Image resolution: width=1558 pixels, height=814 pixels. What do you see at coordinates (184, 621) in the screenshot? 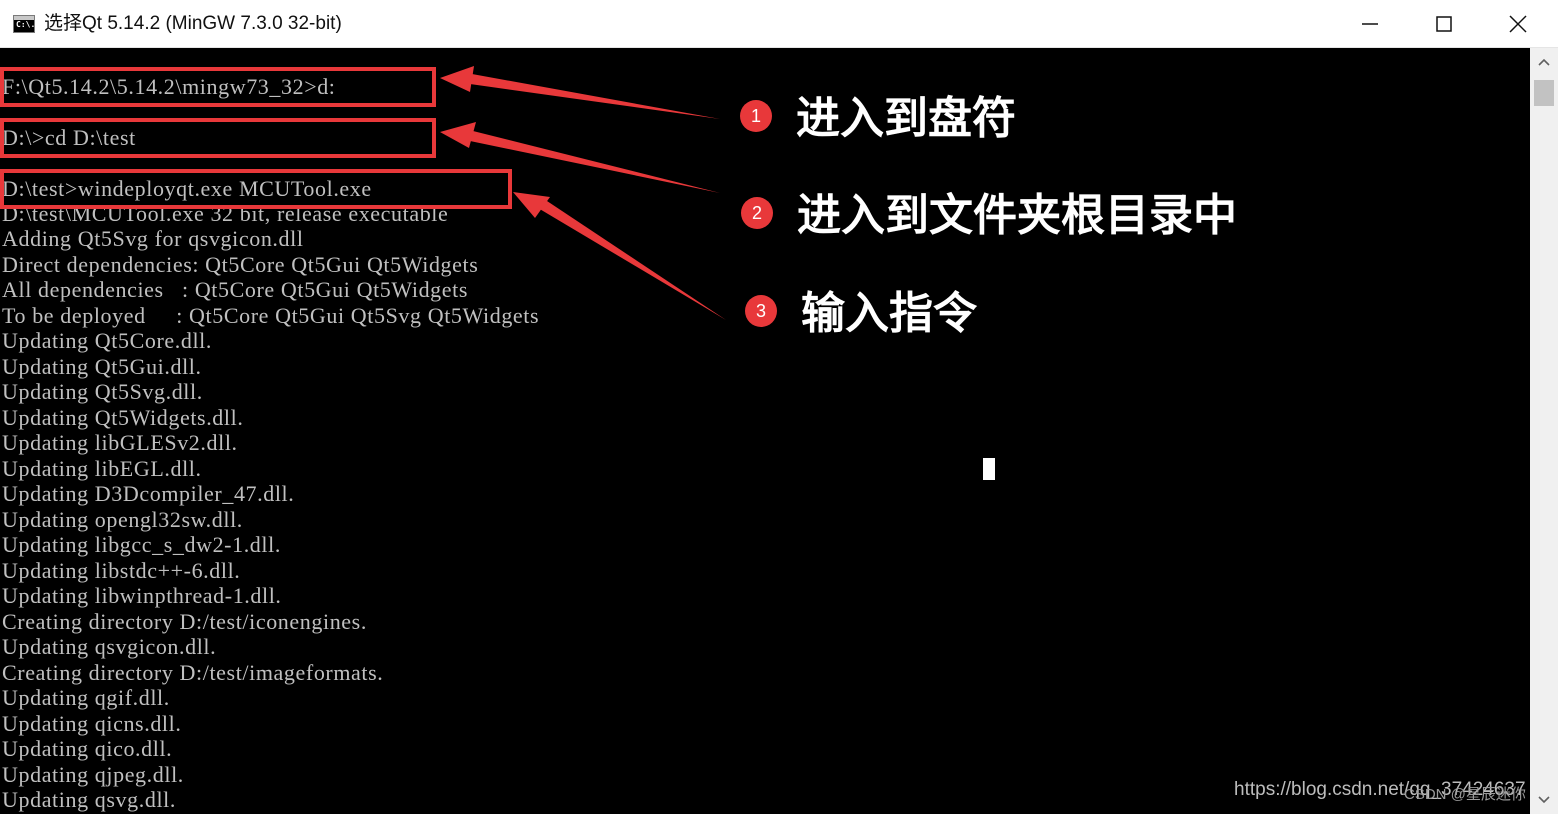
I see `console-line: Creating directory D:/test/iconengines.` at bounding box center [184, 621].